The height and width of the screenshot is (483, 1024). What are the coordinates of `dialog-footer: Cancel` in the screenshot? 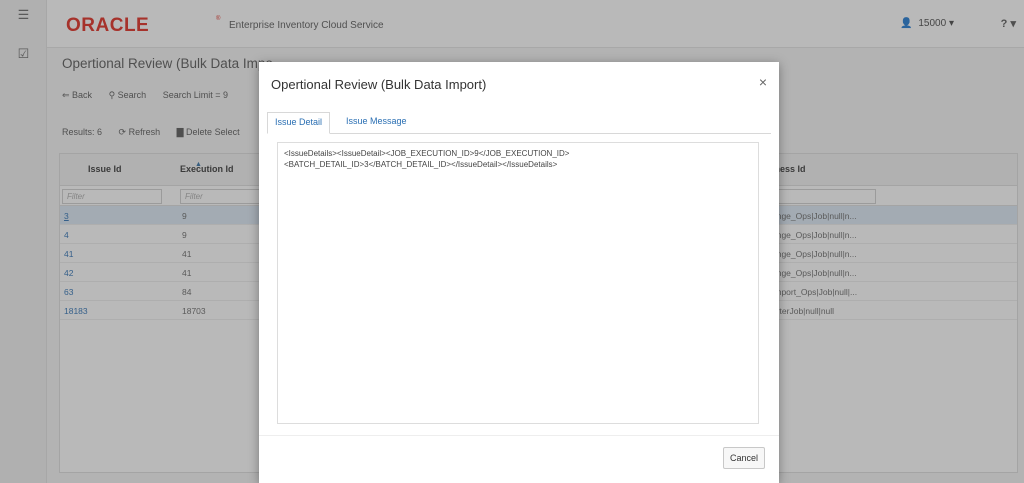 It's located at (519, 459).